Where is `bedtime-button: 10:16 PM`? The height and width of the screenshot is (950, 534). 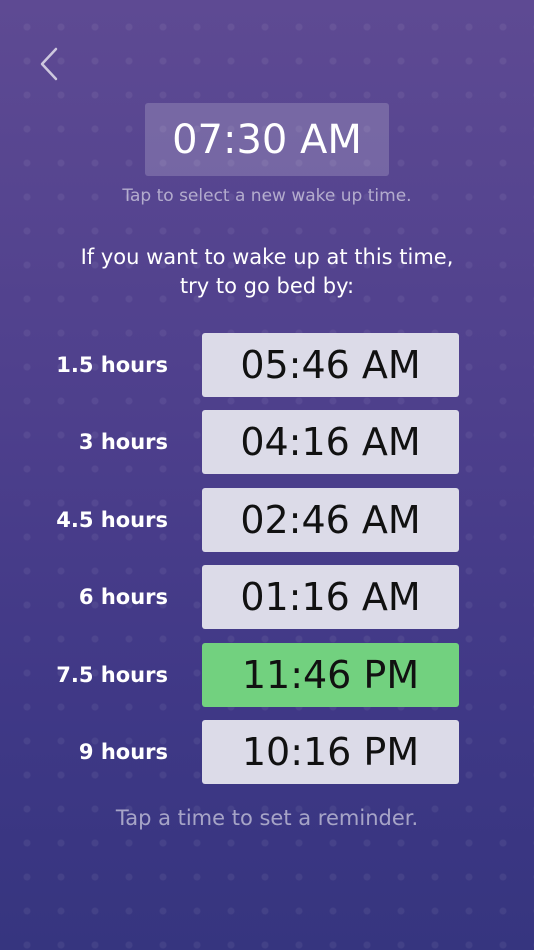
bedtime-button: 10:16 PM is located at coordinates (330, 752).